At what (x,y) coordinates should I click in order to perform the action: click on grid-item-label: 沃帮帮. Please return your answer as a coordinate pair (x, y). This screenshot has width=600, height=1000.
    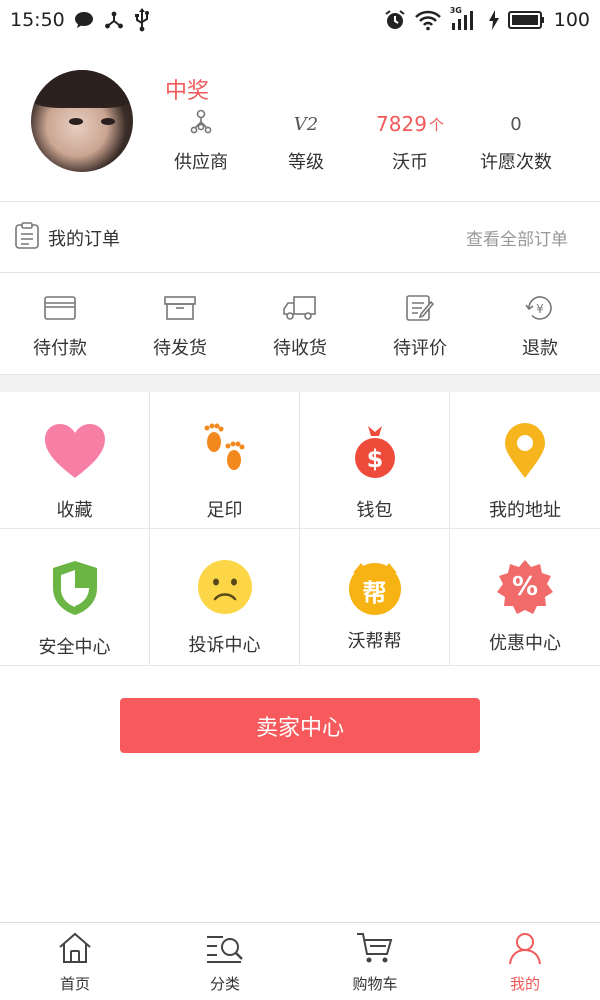
    Looking at the image, I should click on (374, 641).